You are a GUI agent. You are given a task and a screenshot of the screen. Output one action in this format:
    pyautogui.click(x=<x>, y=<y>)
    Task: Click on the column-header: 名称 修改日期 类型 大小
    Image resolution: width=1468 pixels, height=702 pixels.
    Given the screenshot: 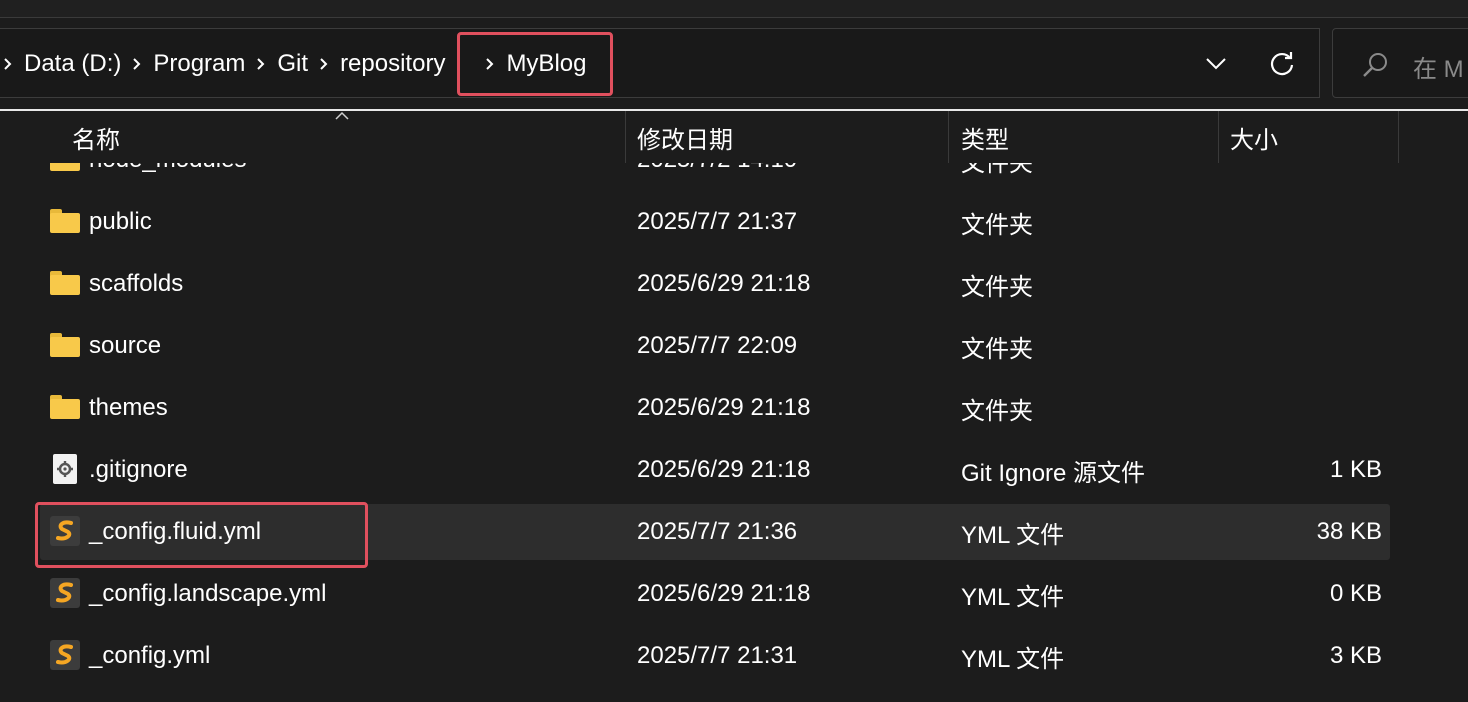 What is the action you would take?
    pyautogui.click(x=734, y=137)
    